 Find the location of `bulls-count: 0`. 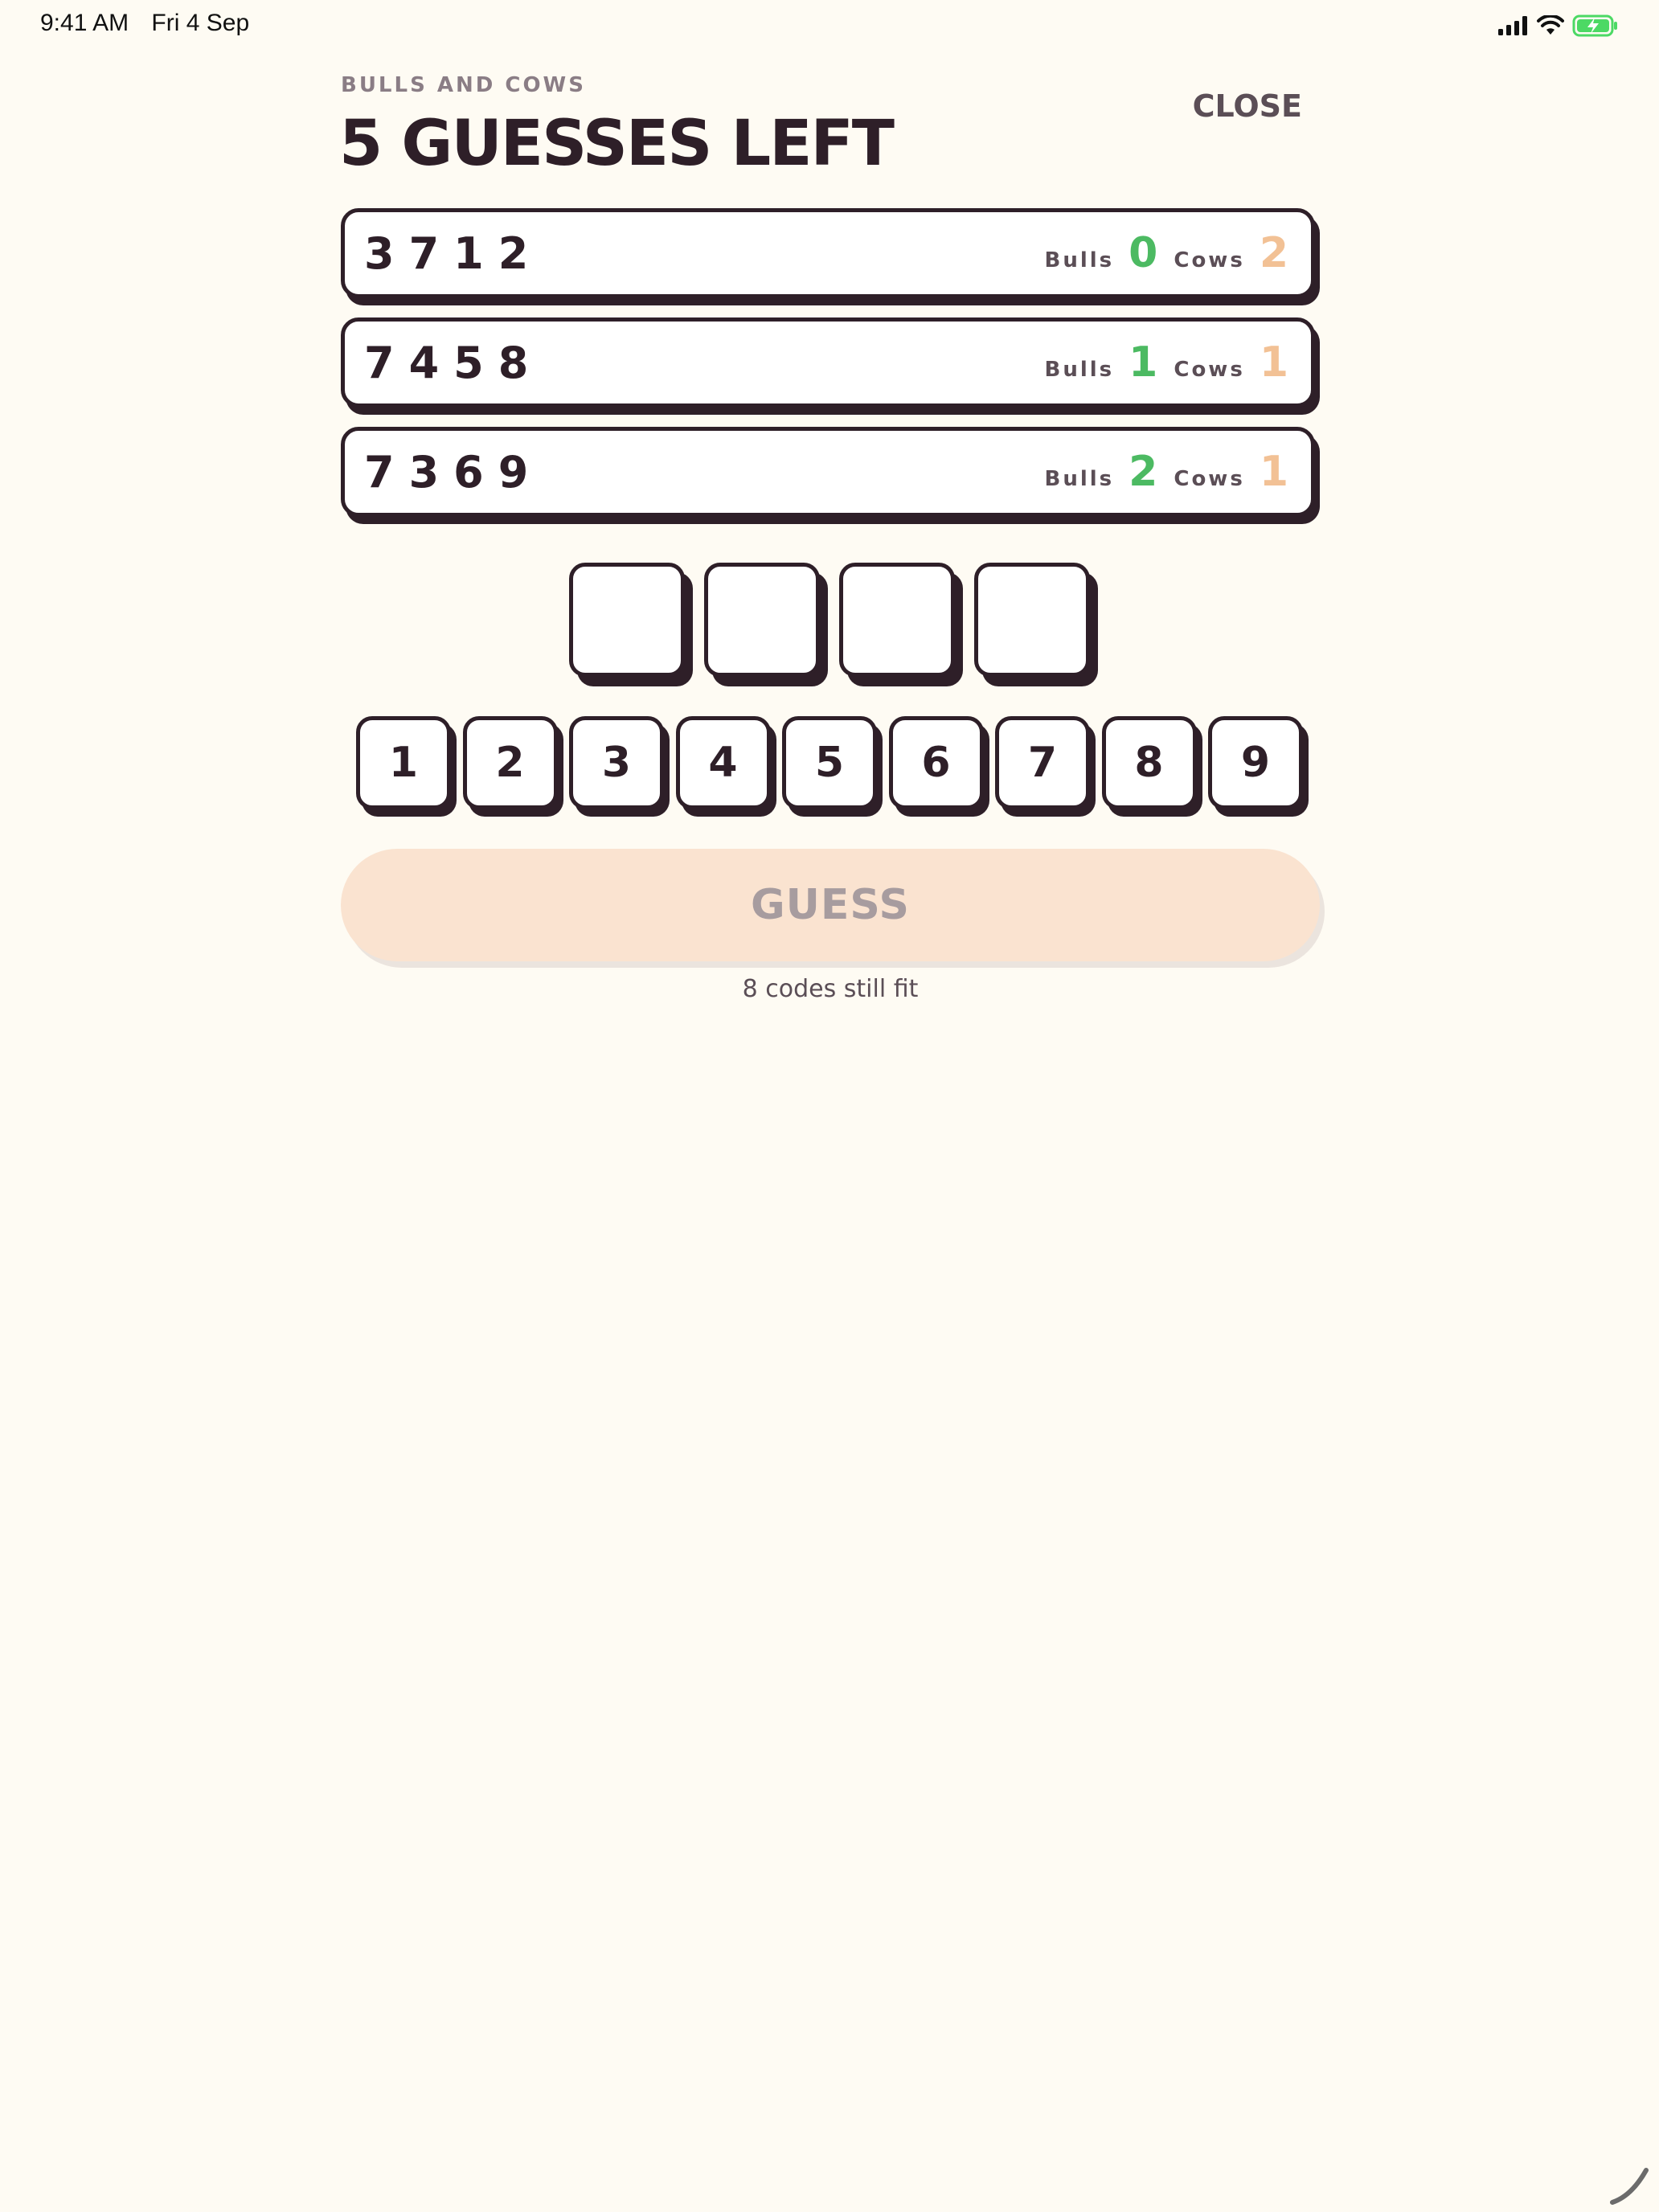

bulls-count: 0 is located at coordinates (1143, 253).